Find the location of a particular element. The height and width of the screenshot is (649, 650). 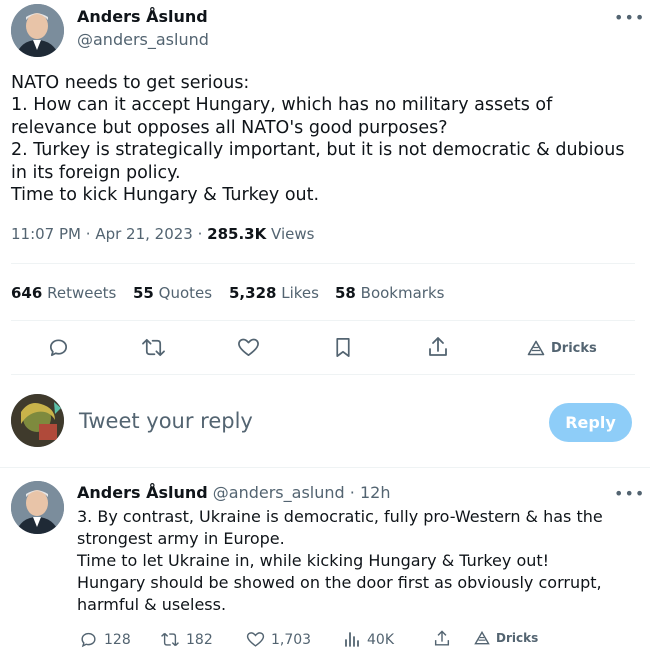

reply-likes-button: 1,703 is located at coordinates (278, 639).